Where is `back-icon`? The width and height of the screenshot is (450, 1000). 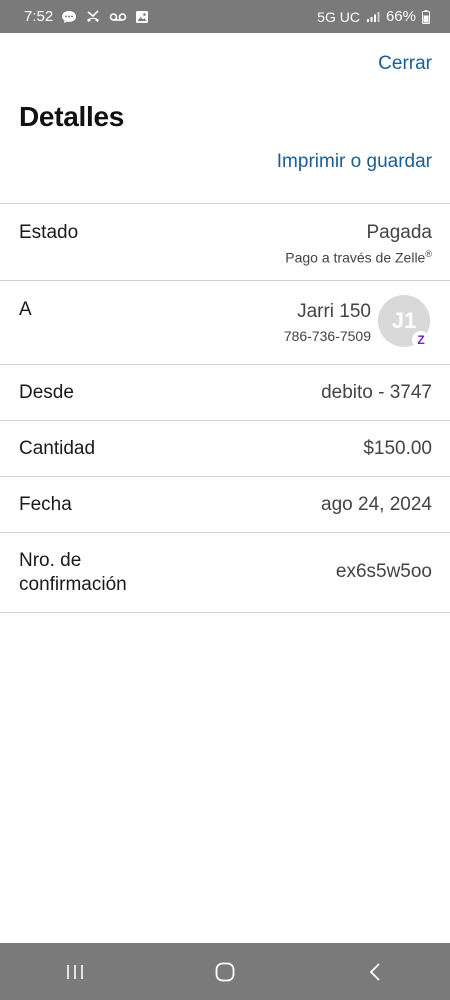 back-icon is located at coordinates (375, 972).